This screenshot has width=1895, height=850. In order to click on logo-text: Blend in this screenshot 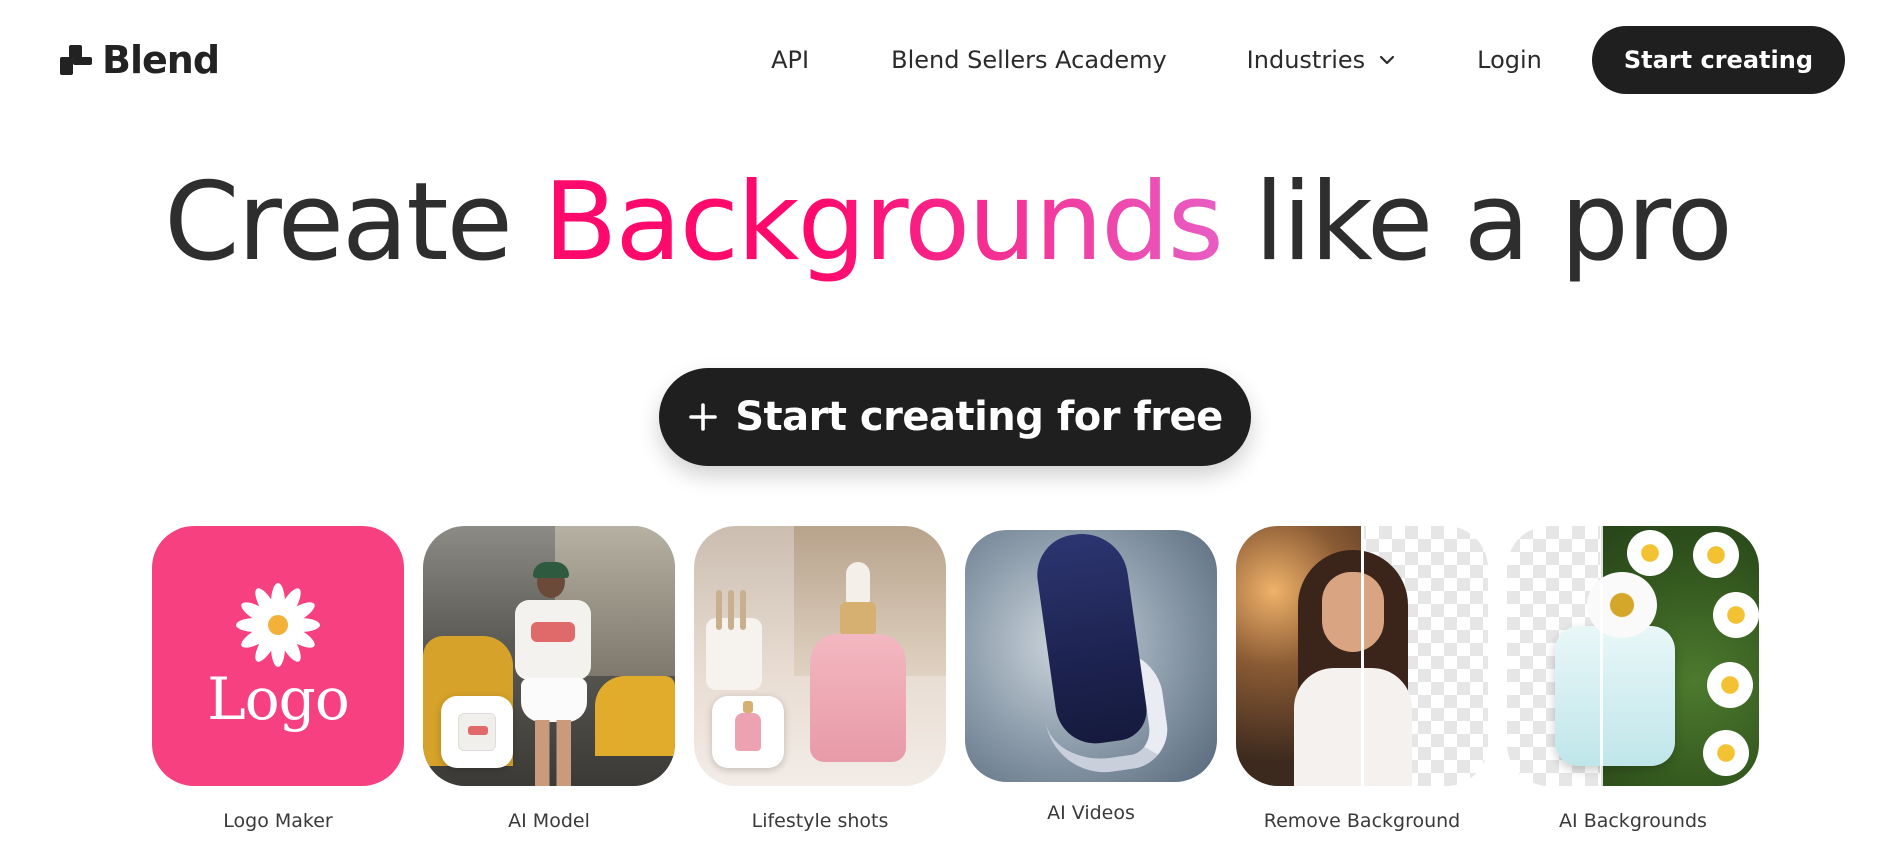, I will do `click(161, 60)`.